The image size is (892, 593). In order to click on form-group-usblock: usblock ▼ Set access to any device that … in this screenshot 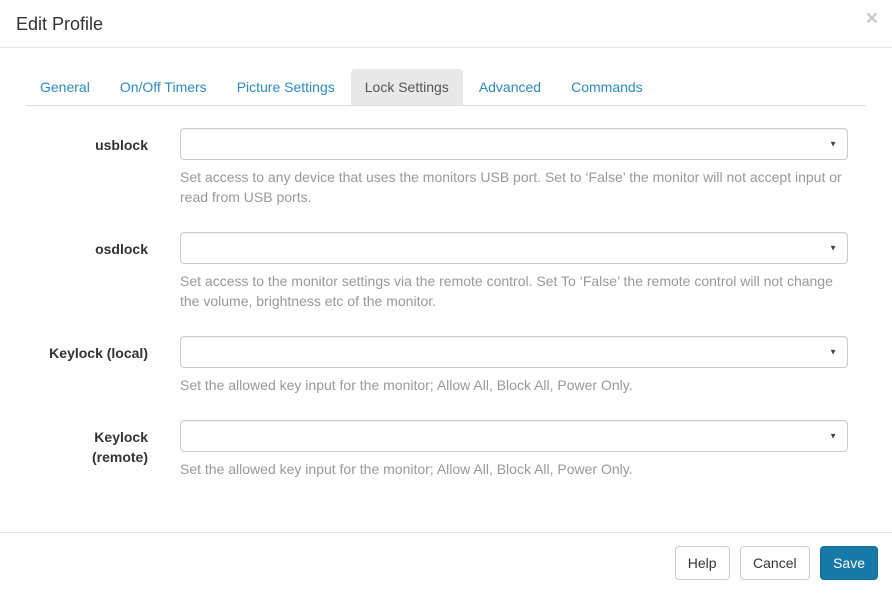, I will do `click(446, 167)`.